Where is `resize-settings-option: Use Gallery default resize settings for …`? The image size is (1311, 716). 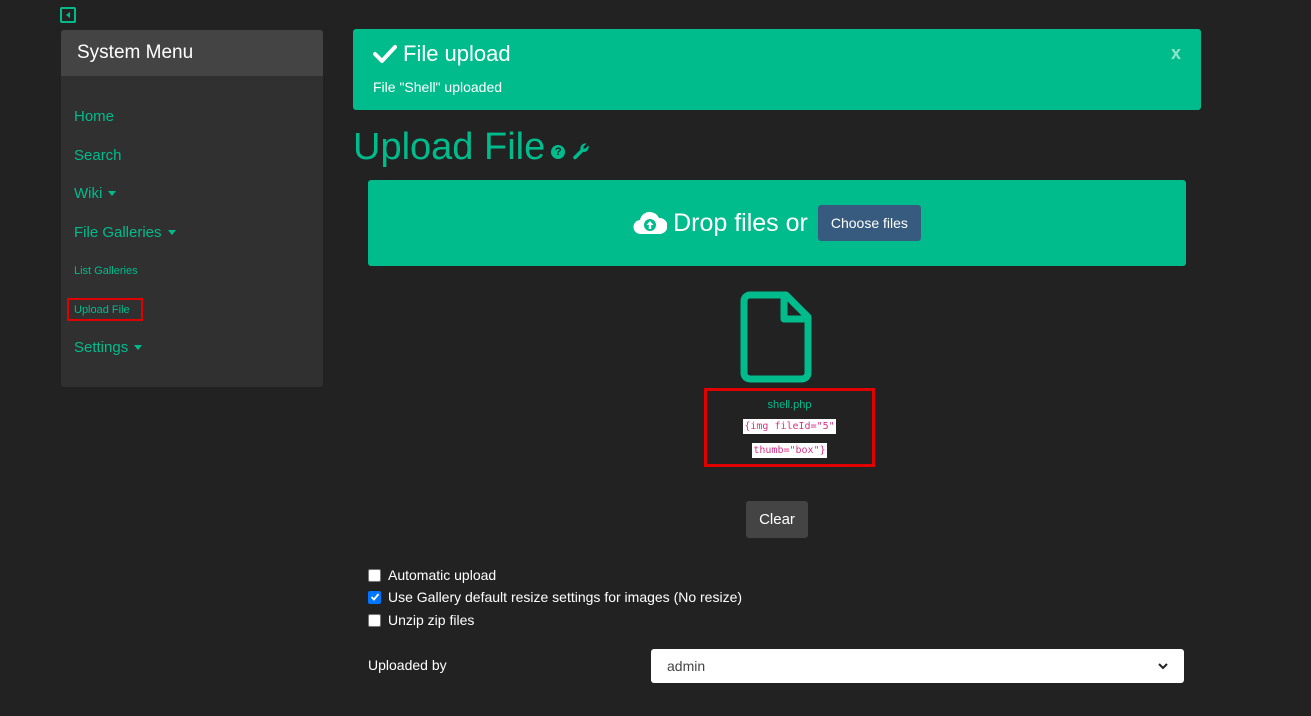
resize-settings-option: Use Gallery default resize settings for … is located at coordinates (555, 597).